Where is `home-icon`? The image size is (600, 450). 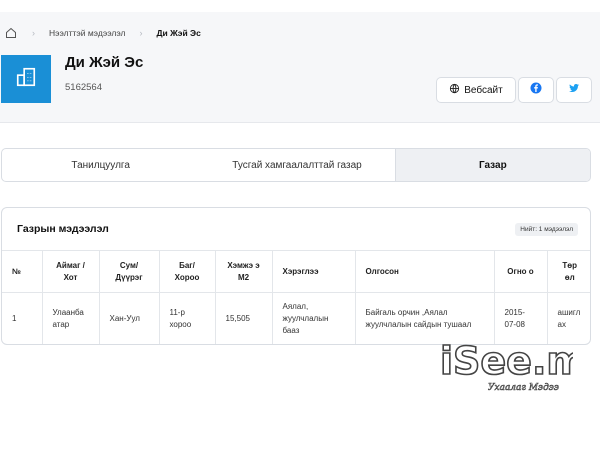
home-icon is located at coordinates (11, 33).